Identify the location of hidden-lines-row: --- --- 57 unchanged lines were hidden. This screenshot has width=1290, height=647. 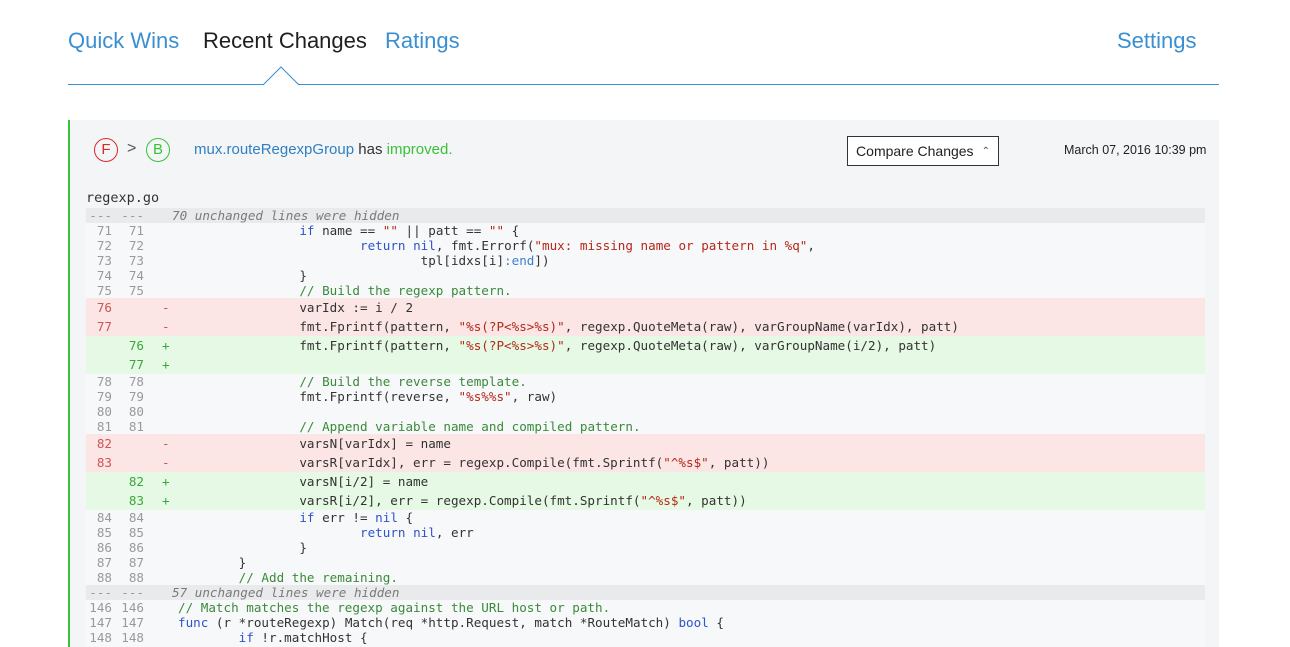
(645, 592).